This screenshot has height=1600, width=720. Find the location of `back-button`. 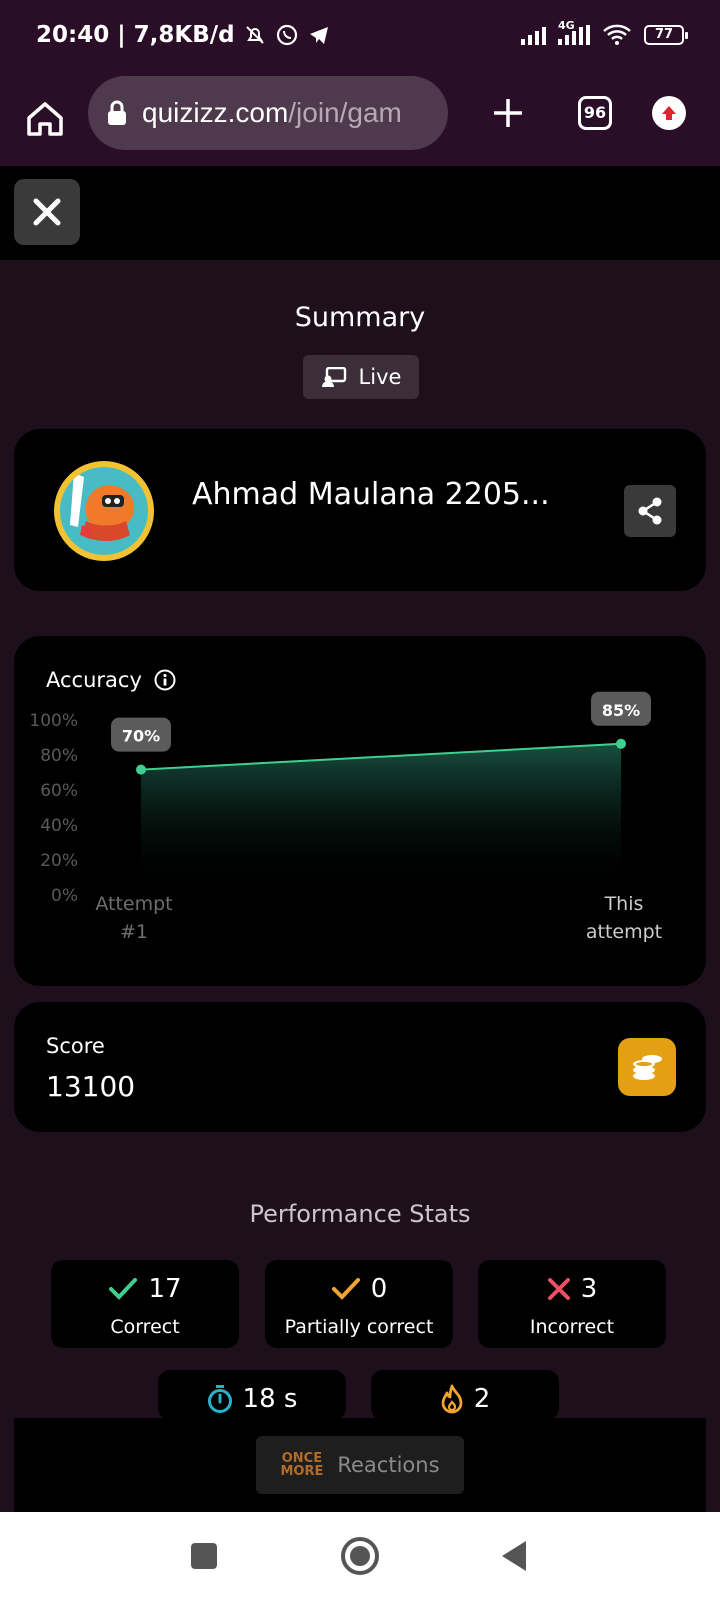

back-button is located at coordinates (514, 1556).